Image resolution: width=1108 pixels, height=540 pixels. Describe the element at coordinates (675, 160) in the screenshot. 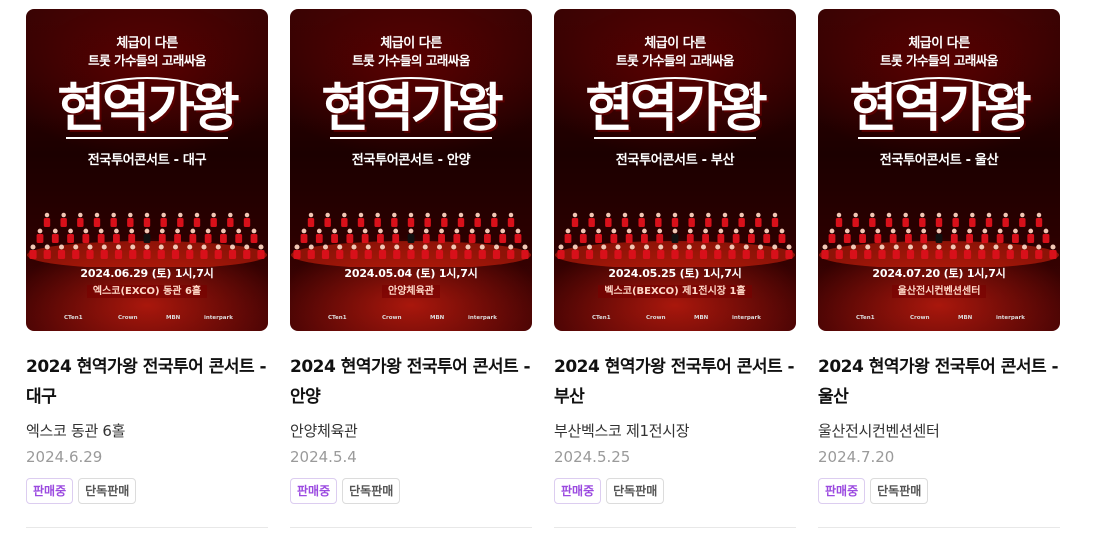

I see `poster-tour-name: 전국투어콘서트 - 부산` at that location.